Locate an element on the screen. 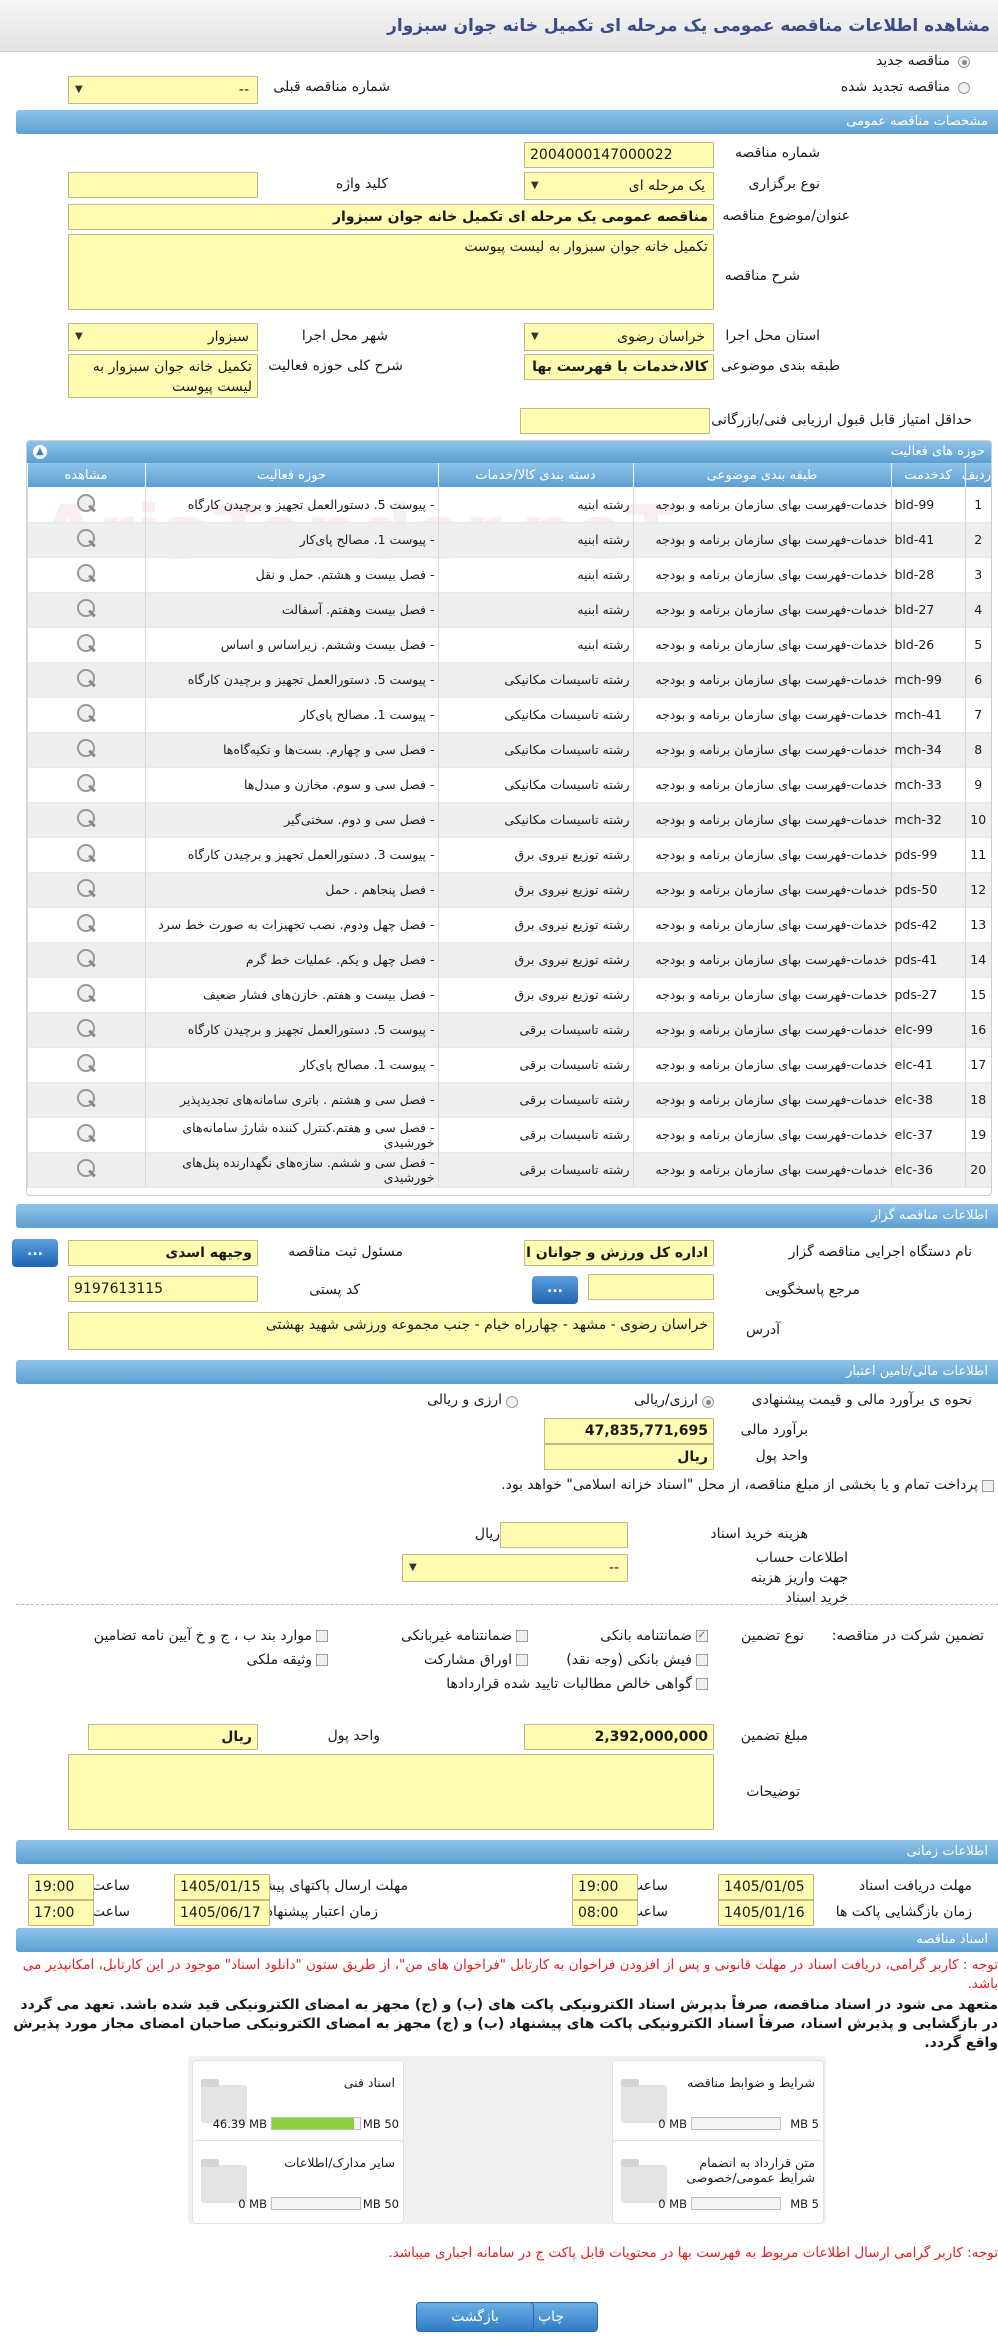  account-select: -- ▼ is located at coordinates (515, 1568).